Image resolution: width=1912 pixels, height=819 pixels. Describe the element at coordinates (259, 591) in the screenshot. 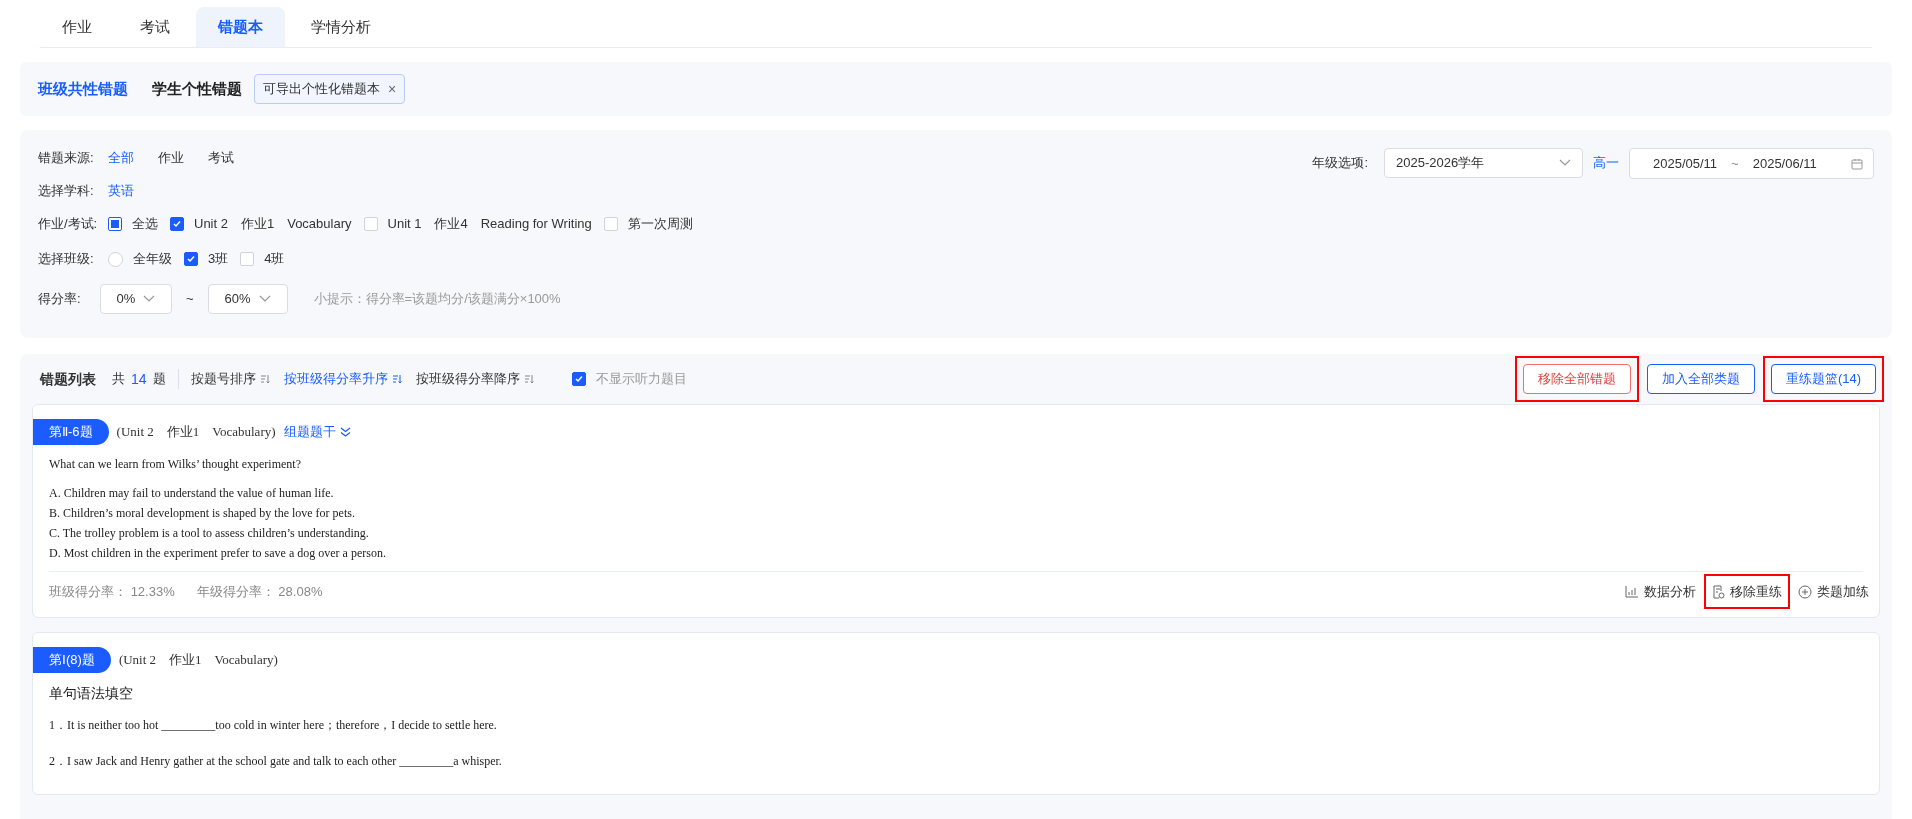

I see `score-stat: 年级得分率： 28.08%` at that location.